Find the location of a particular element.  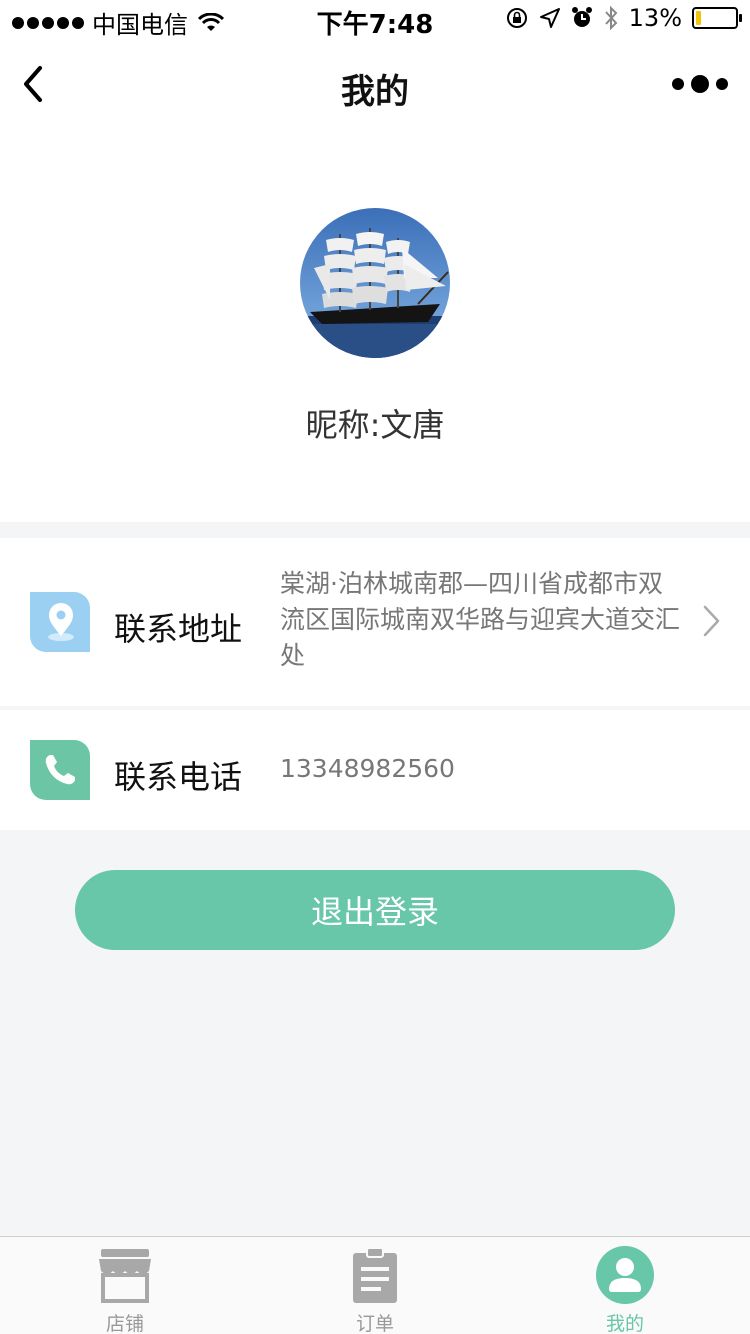

tab-label: 我的 is located at coordinates (624, 1323).